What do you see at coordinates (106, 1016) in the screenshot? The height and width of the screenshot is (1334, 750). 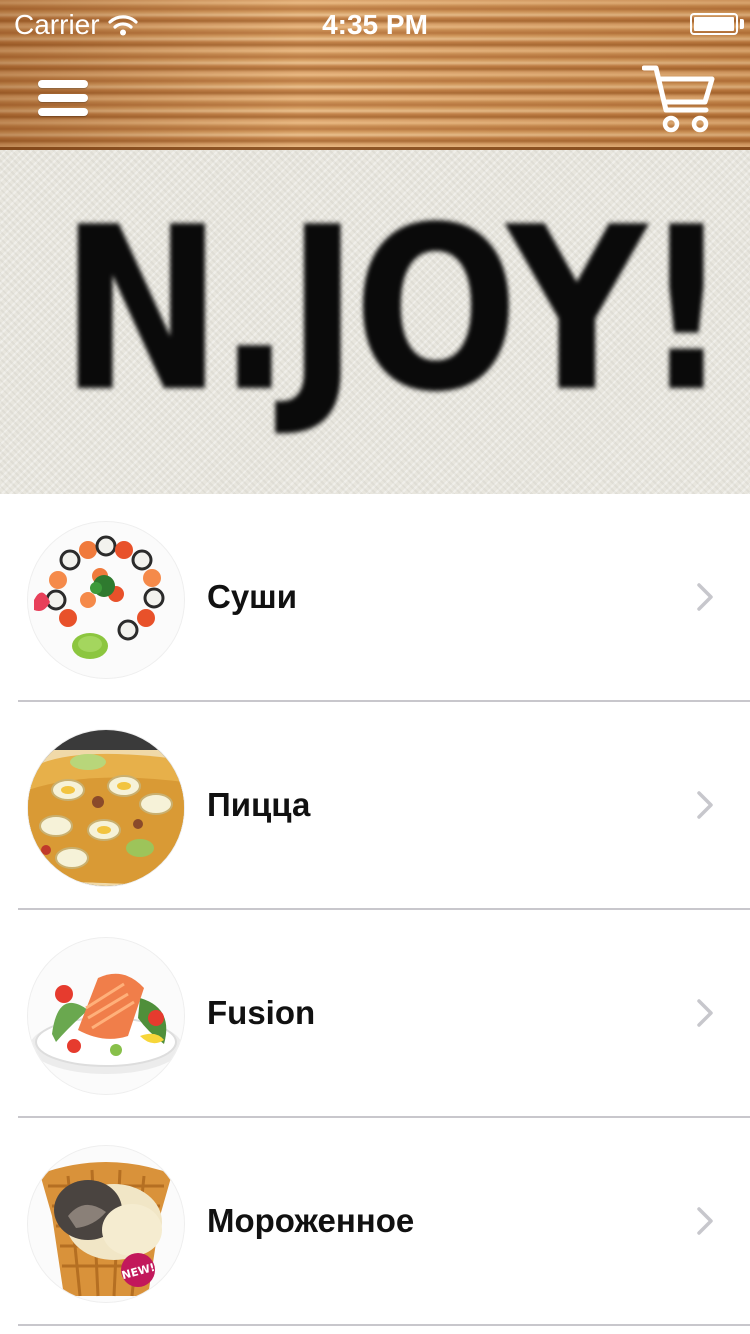 I see `salmon-salad-image` at bounding box center [106, 1016].